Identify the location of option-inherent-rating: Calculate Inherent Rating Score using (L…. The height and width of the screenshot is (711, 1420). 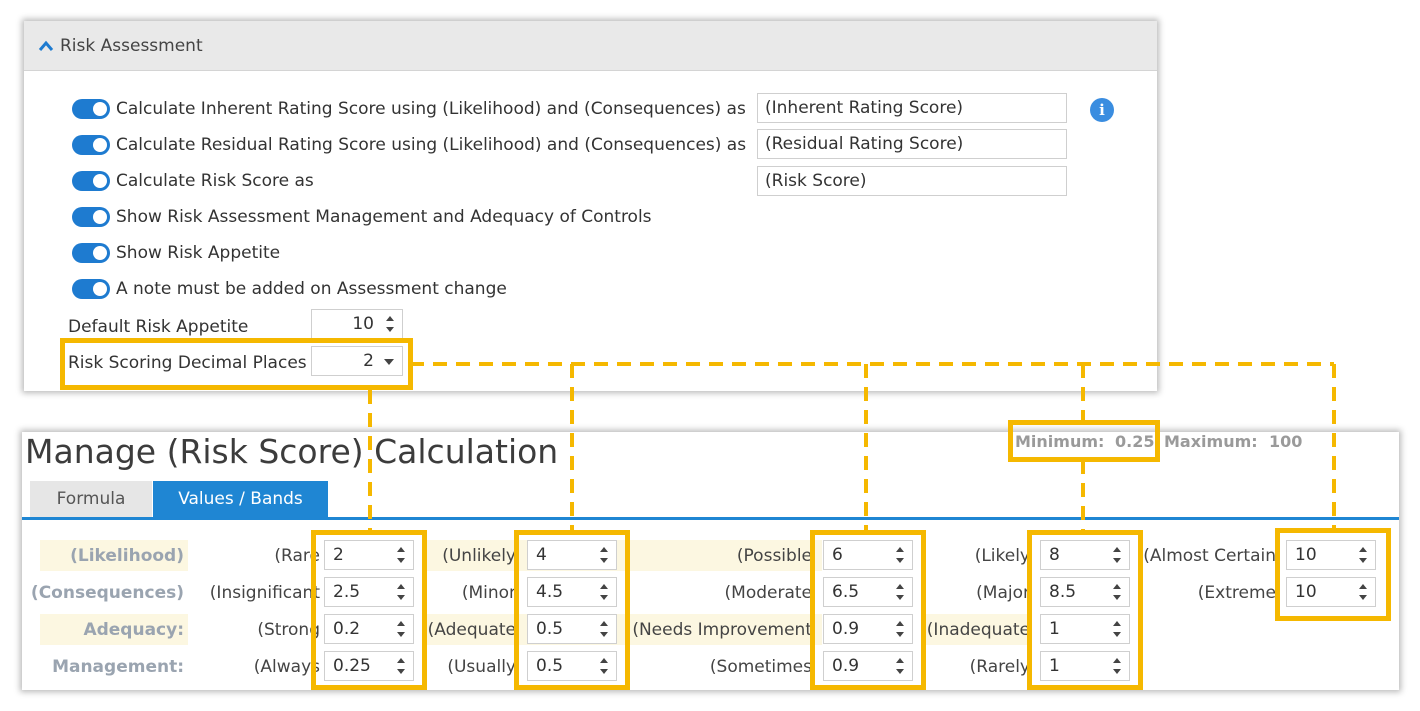
(409, 109).